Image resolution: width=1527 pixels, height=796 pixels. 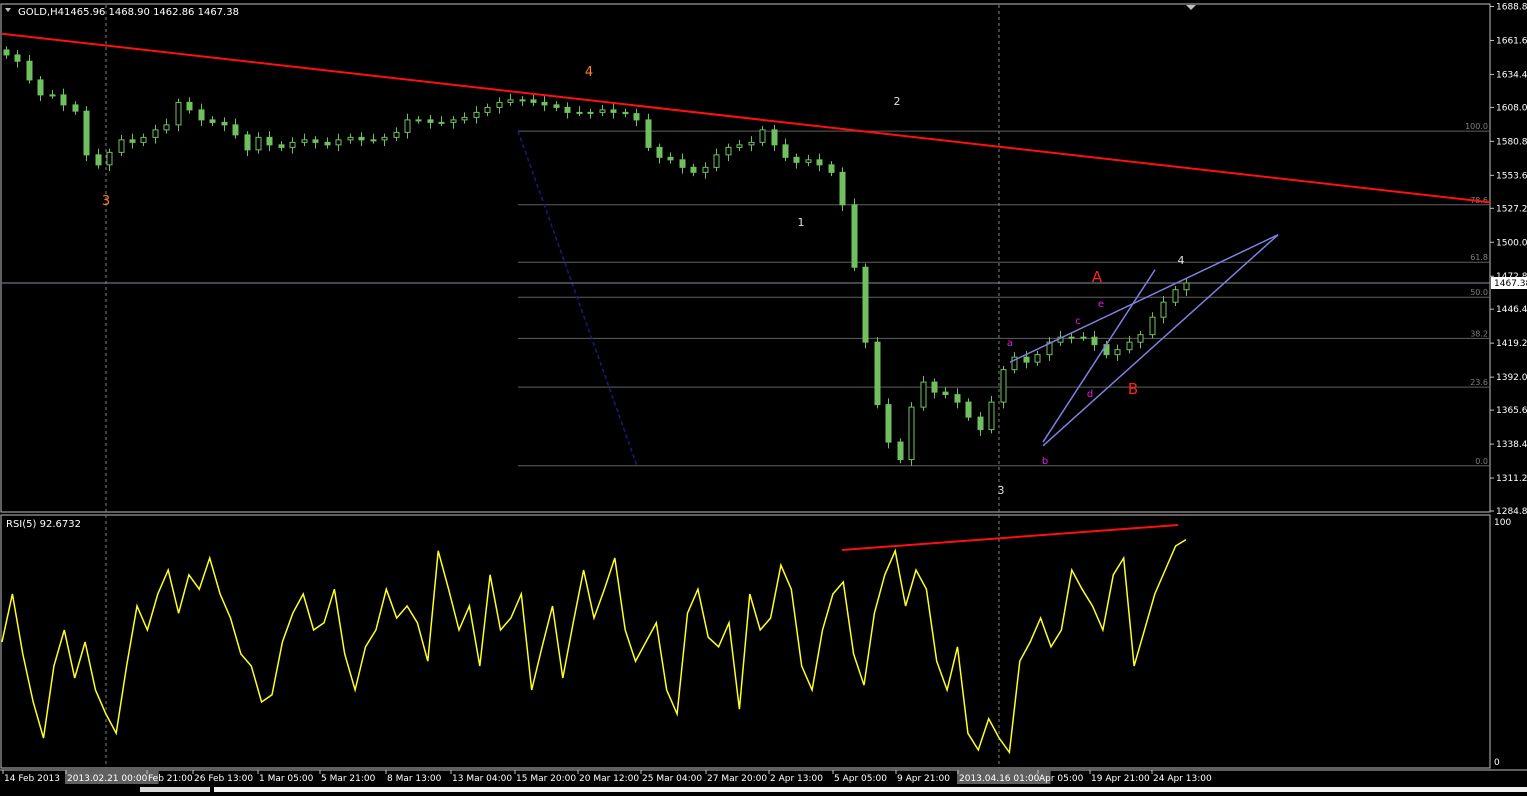 What do you see at coordinates (1090, 394) in the screenshot?
I see `wave-label: d` at bounding box center [1090, 394].